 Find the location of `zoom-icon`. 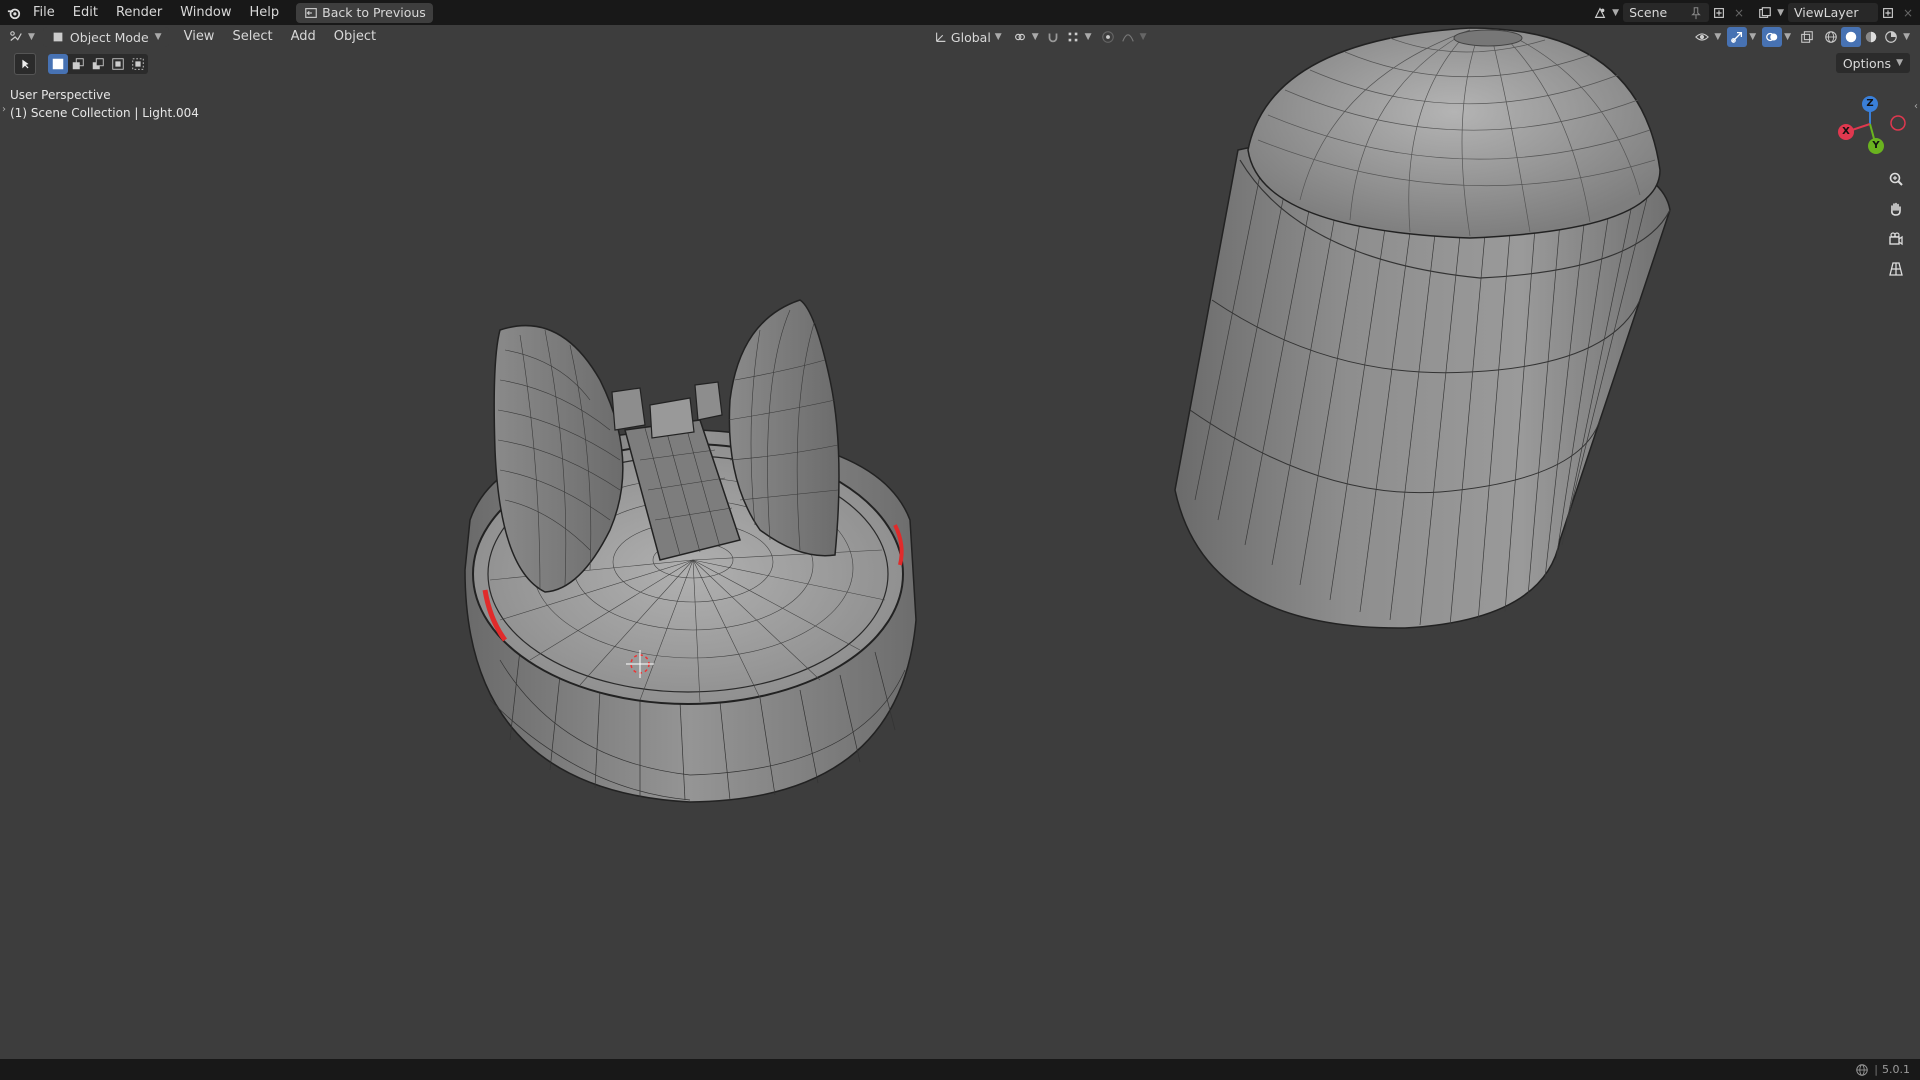

zoom-icon is located at coordinates (1896, 181).